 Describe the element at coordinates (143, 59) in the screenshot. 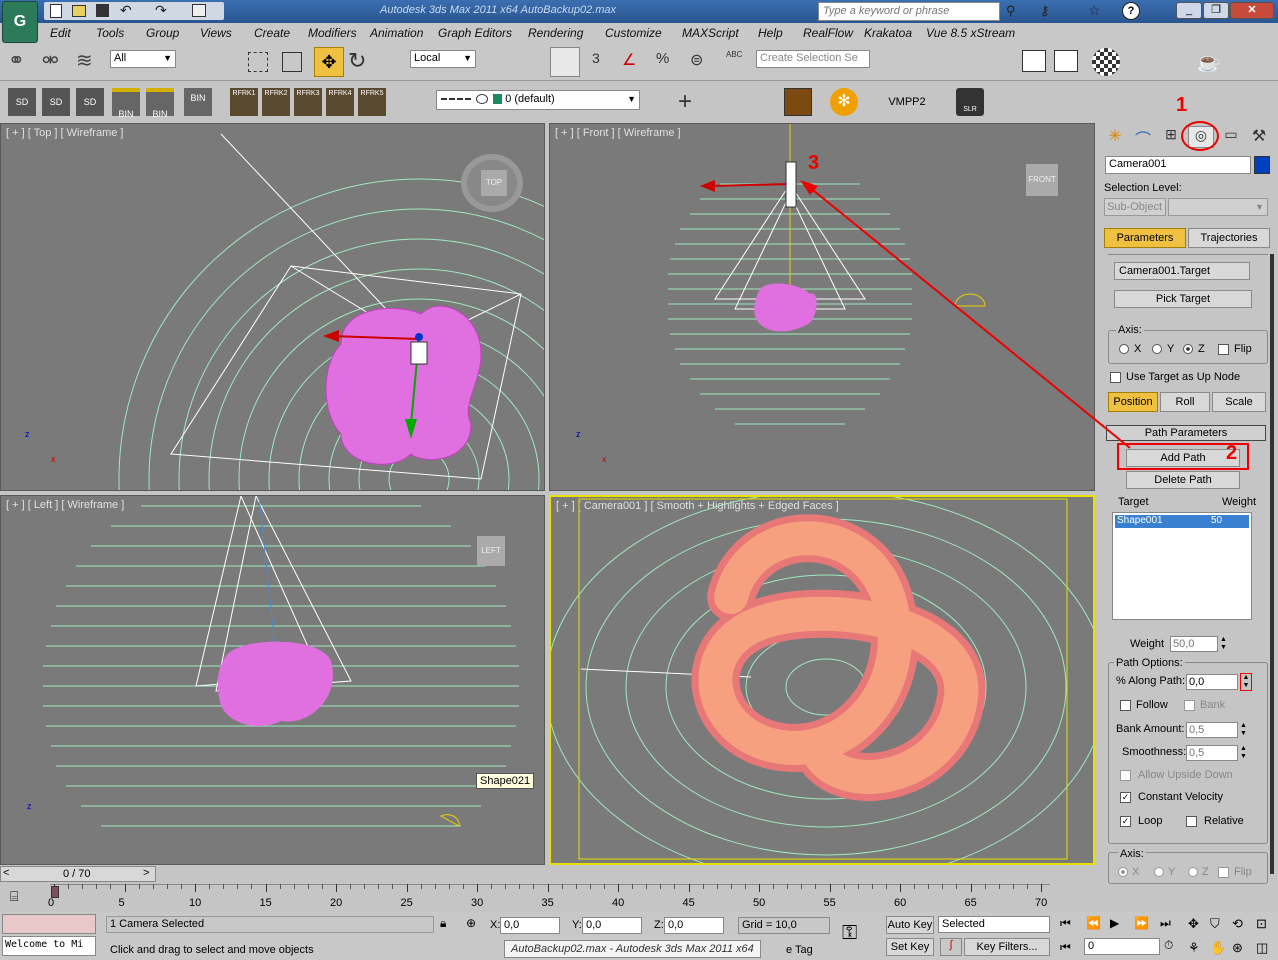

I see `selection-filter-dropdown: All ▼` at that location.